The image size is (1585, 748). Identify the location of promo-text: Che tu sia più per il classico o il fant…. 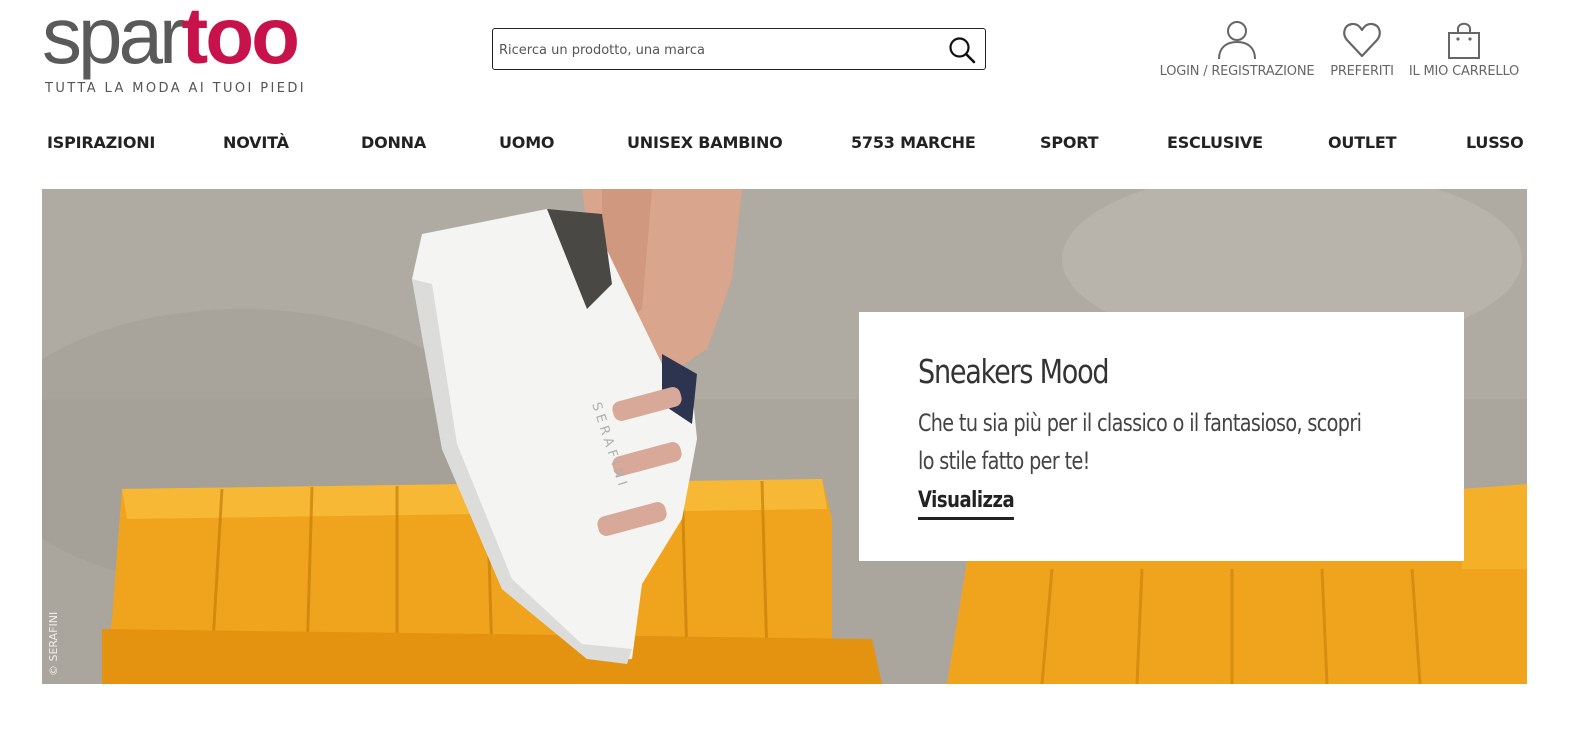
(1140, 442).